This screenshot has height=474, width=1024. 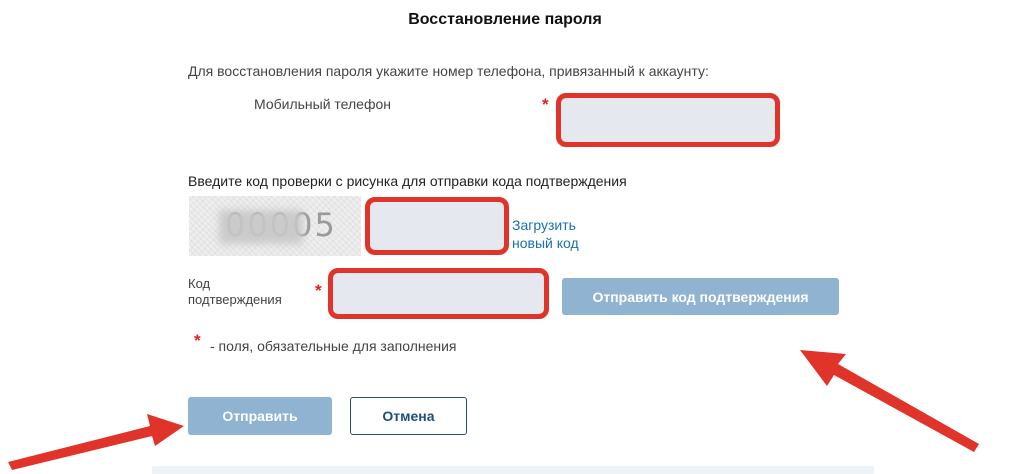 I want to click on arrow-left-icon, so click(x=96, y=442).